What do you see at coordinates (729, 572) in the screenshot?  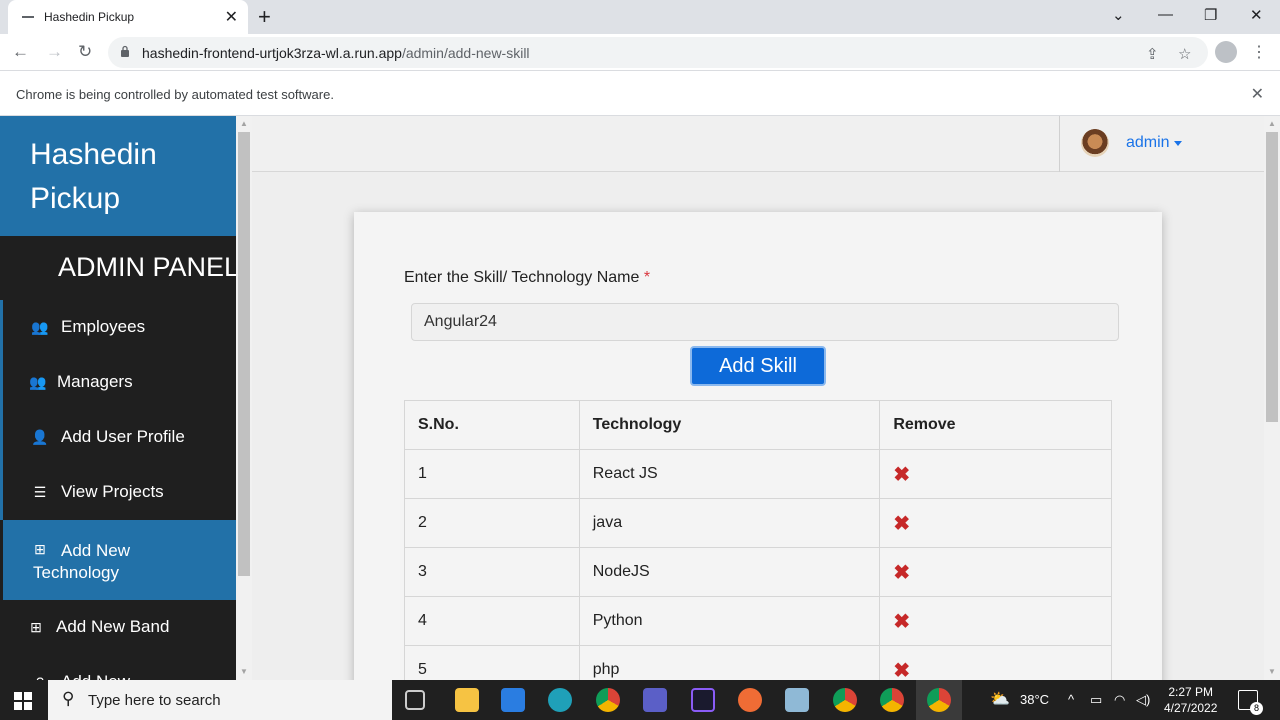 I see `row-technology: NodeJS` at bounding box center [729, 572].